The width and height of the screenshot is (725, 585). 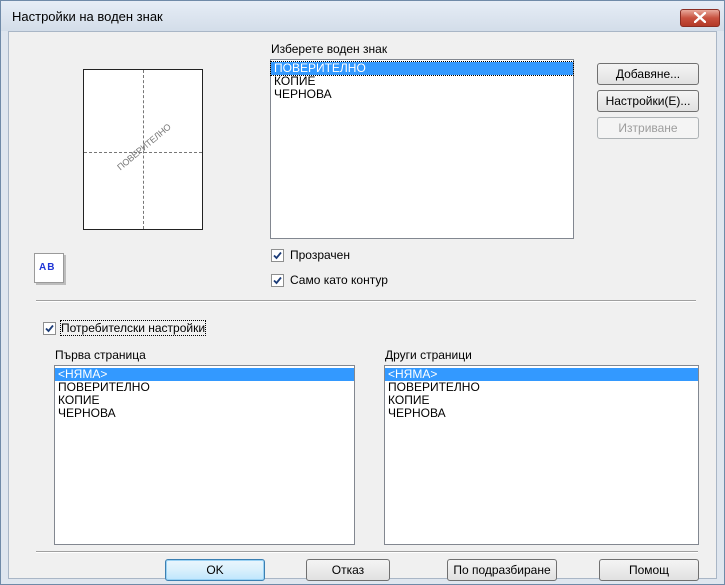 What do you see at coordinates (144, 147) in the screenshot?
I see `preview-watermark-text: ПОВЕРИТЕЛНО` at bounding box center [144, 147].